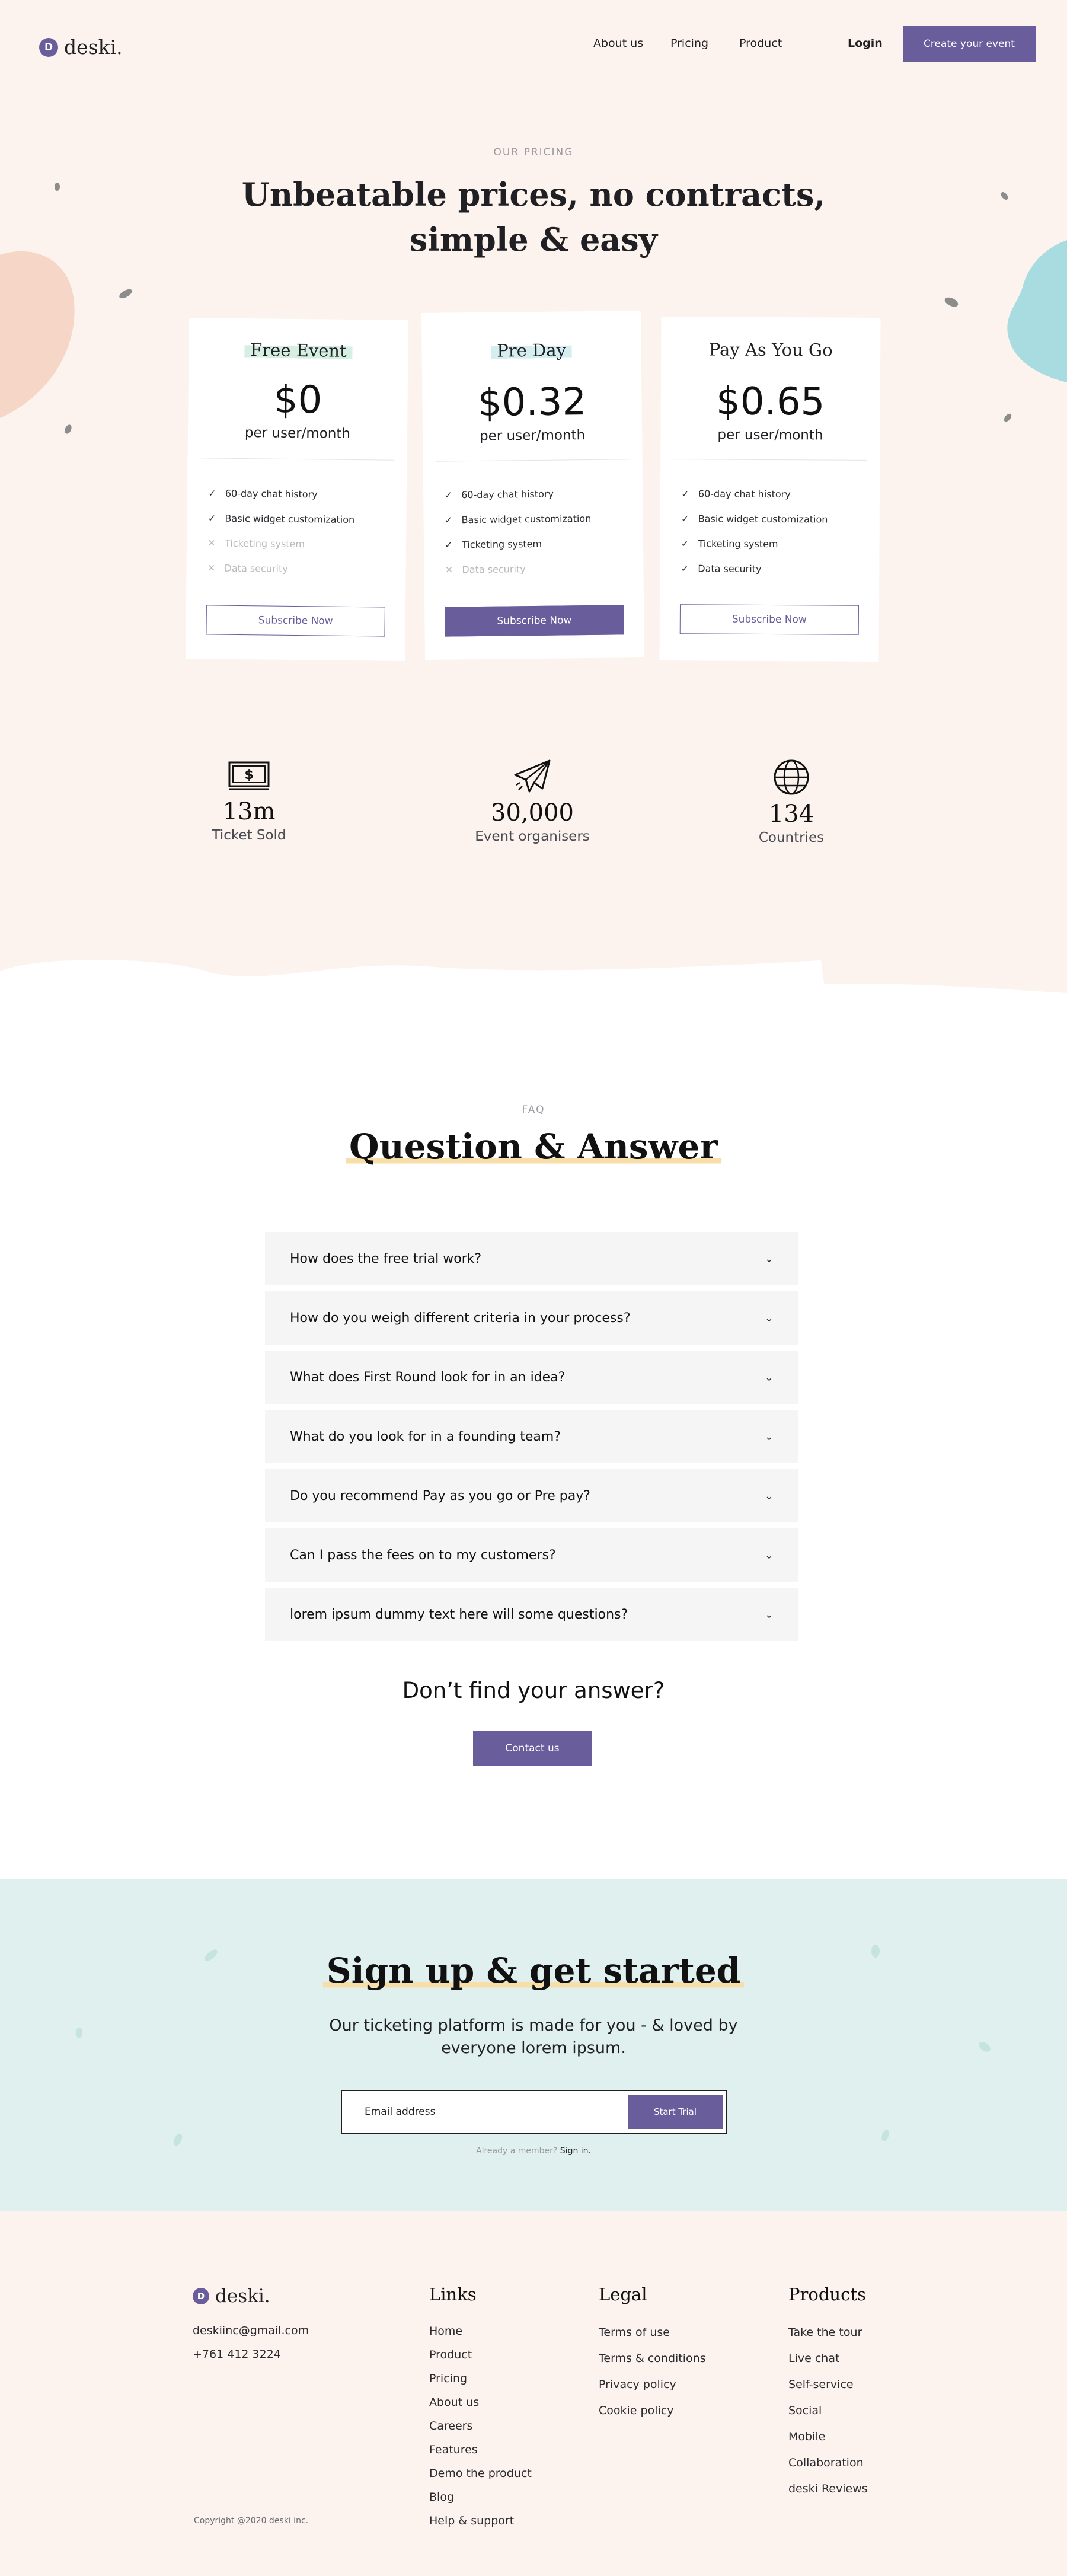  What do you see at coordinates (237, 2354) in the screenshot?
I see `footer-phone: +761 412 3224` at bounding box center [237, 2354].